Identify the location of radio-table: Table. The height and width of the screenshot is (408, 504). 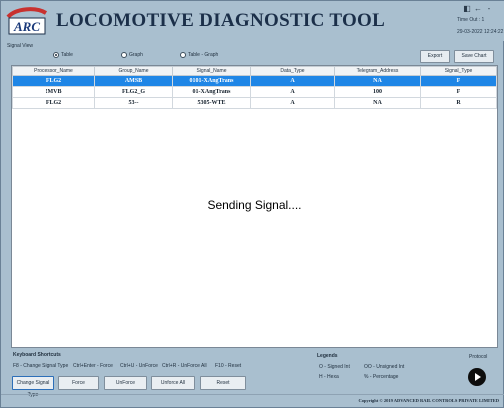
(63, 55).